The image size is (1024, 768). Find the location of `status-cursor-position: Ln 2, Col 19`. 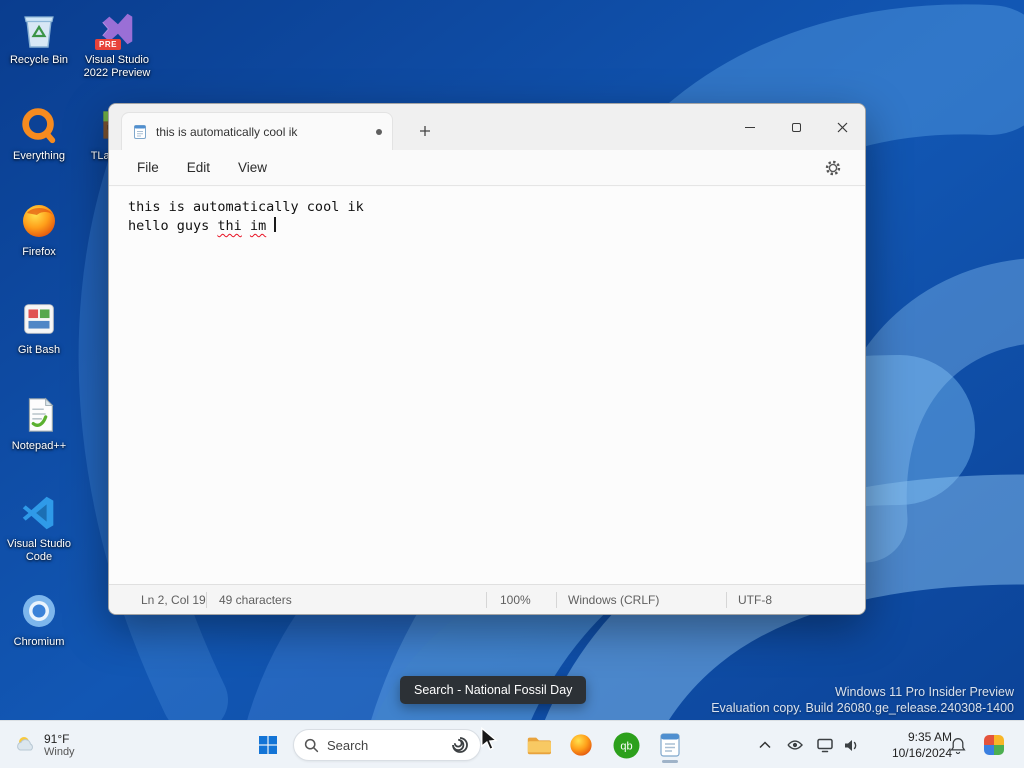

status-cursor-position: Ln 2, Col 19 is located at coordinates (173, 600).